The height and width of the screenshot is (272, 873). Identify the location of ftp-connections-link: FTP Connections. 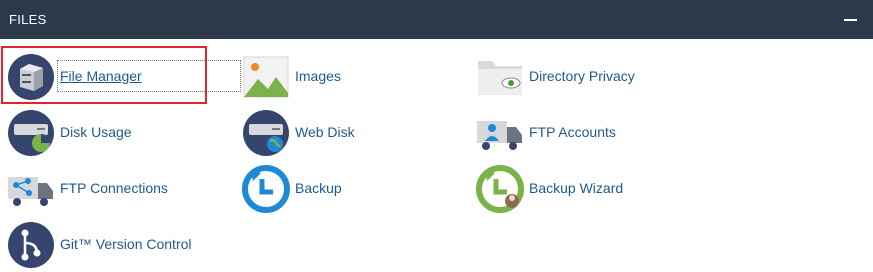
(107, 190).